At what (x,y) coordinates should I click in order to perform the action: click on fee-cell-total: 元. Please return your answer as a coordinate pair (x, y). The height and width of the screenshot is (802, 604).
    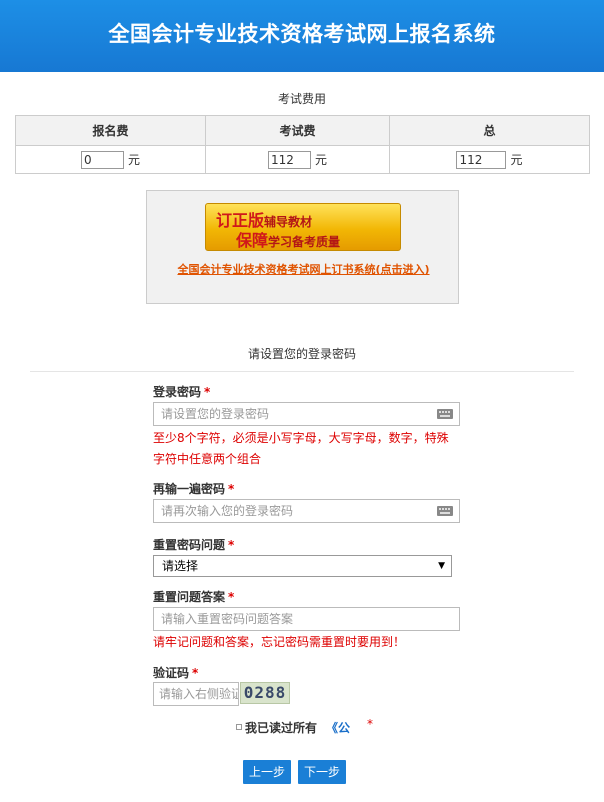
    Looking at the image, I should click on (489, 159).